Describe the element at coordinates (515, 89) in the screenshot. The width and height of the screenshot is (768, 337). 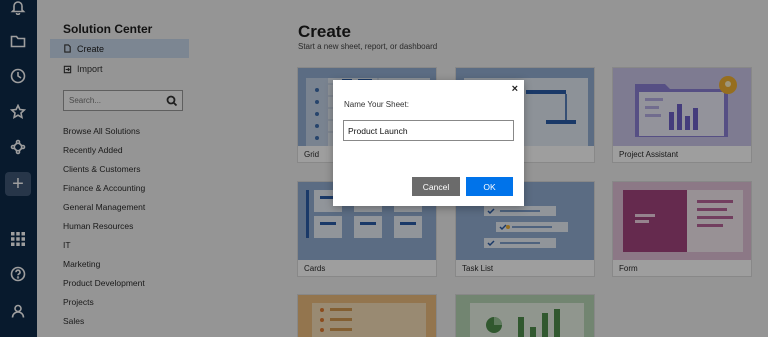
I see `close-icon: ×` at that location.